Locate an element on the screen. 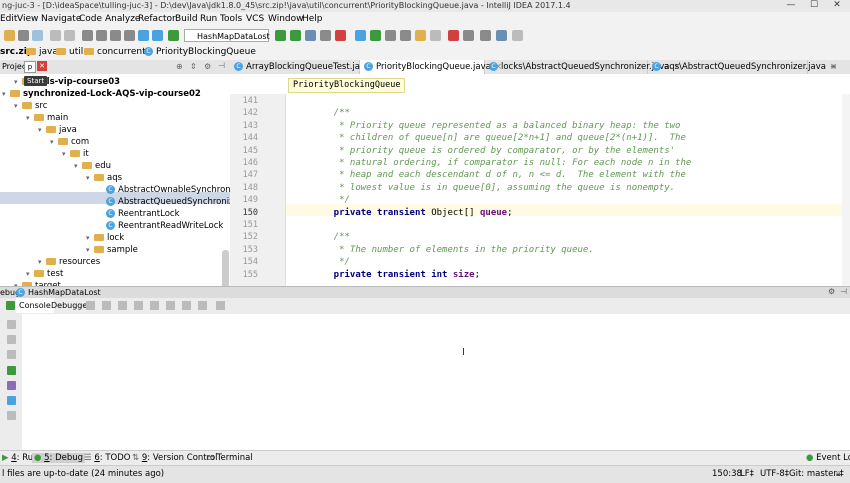  tree-class-item: C ReentrantReadWriteLock is located at coordinates (160, 226).